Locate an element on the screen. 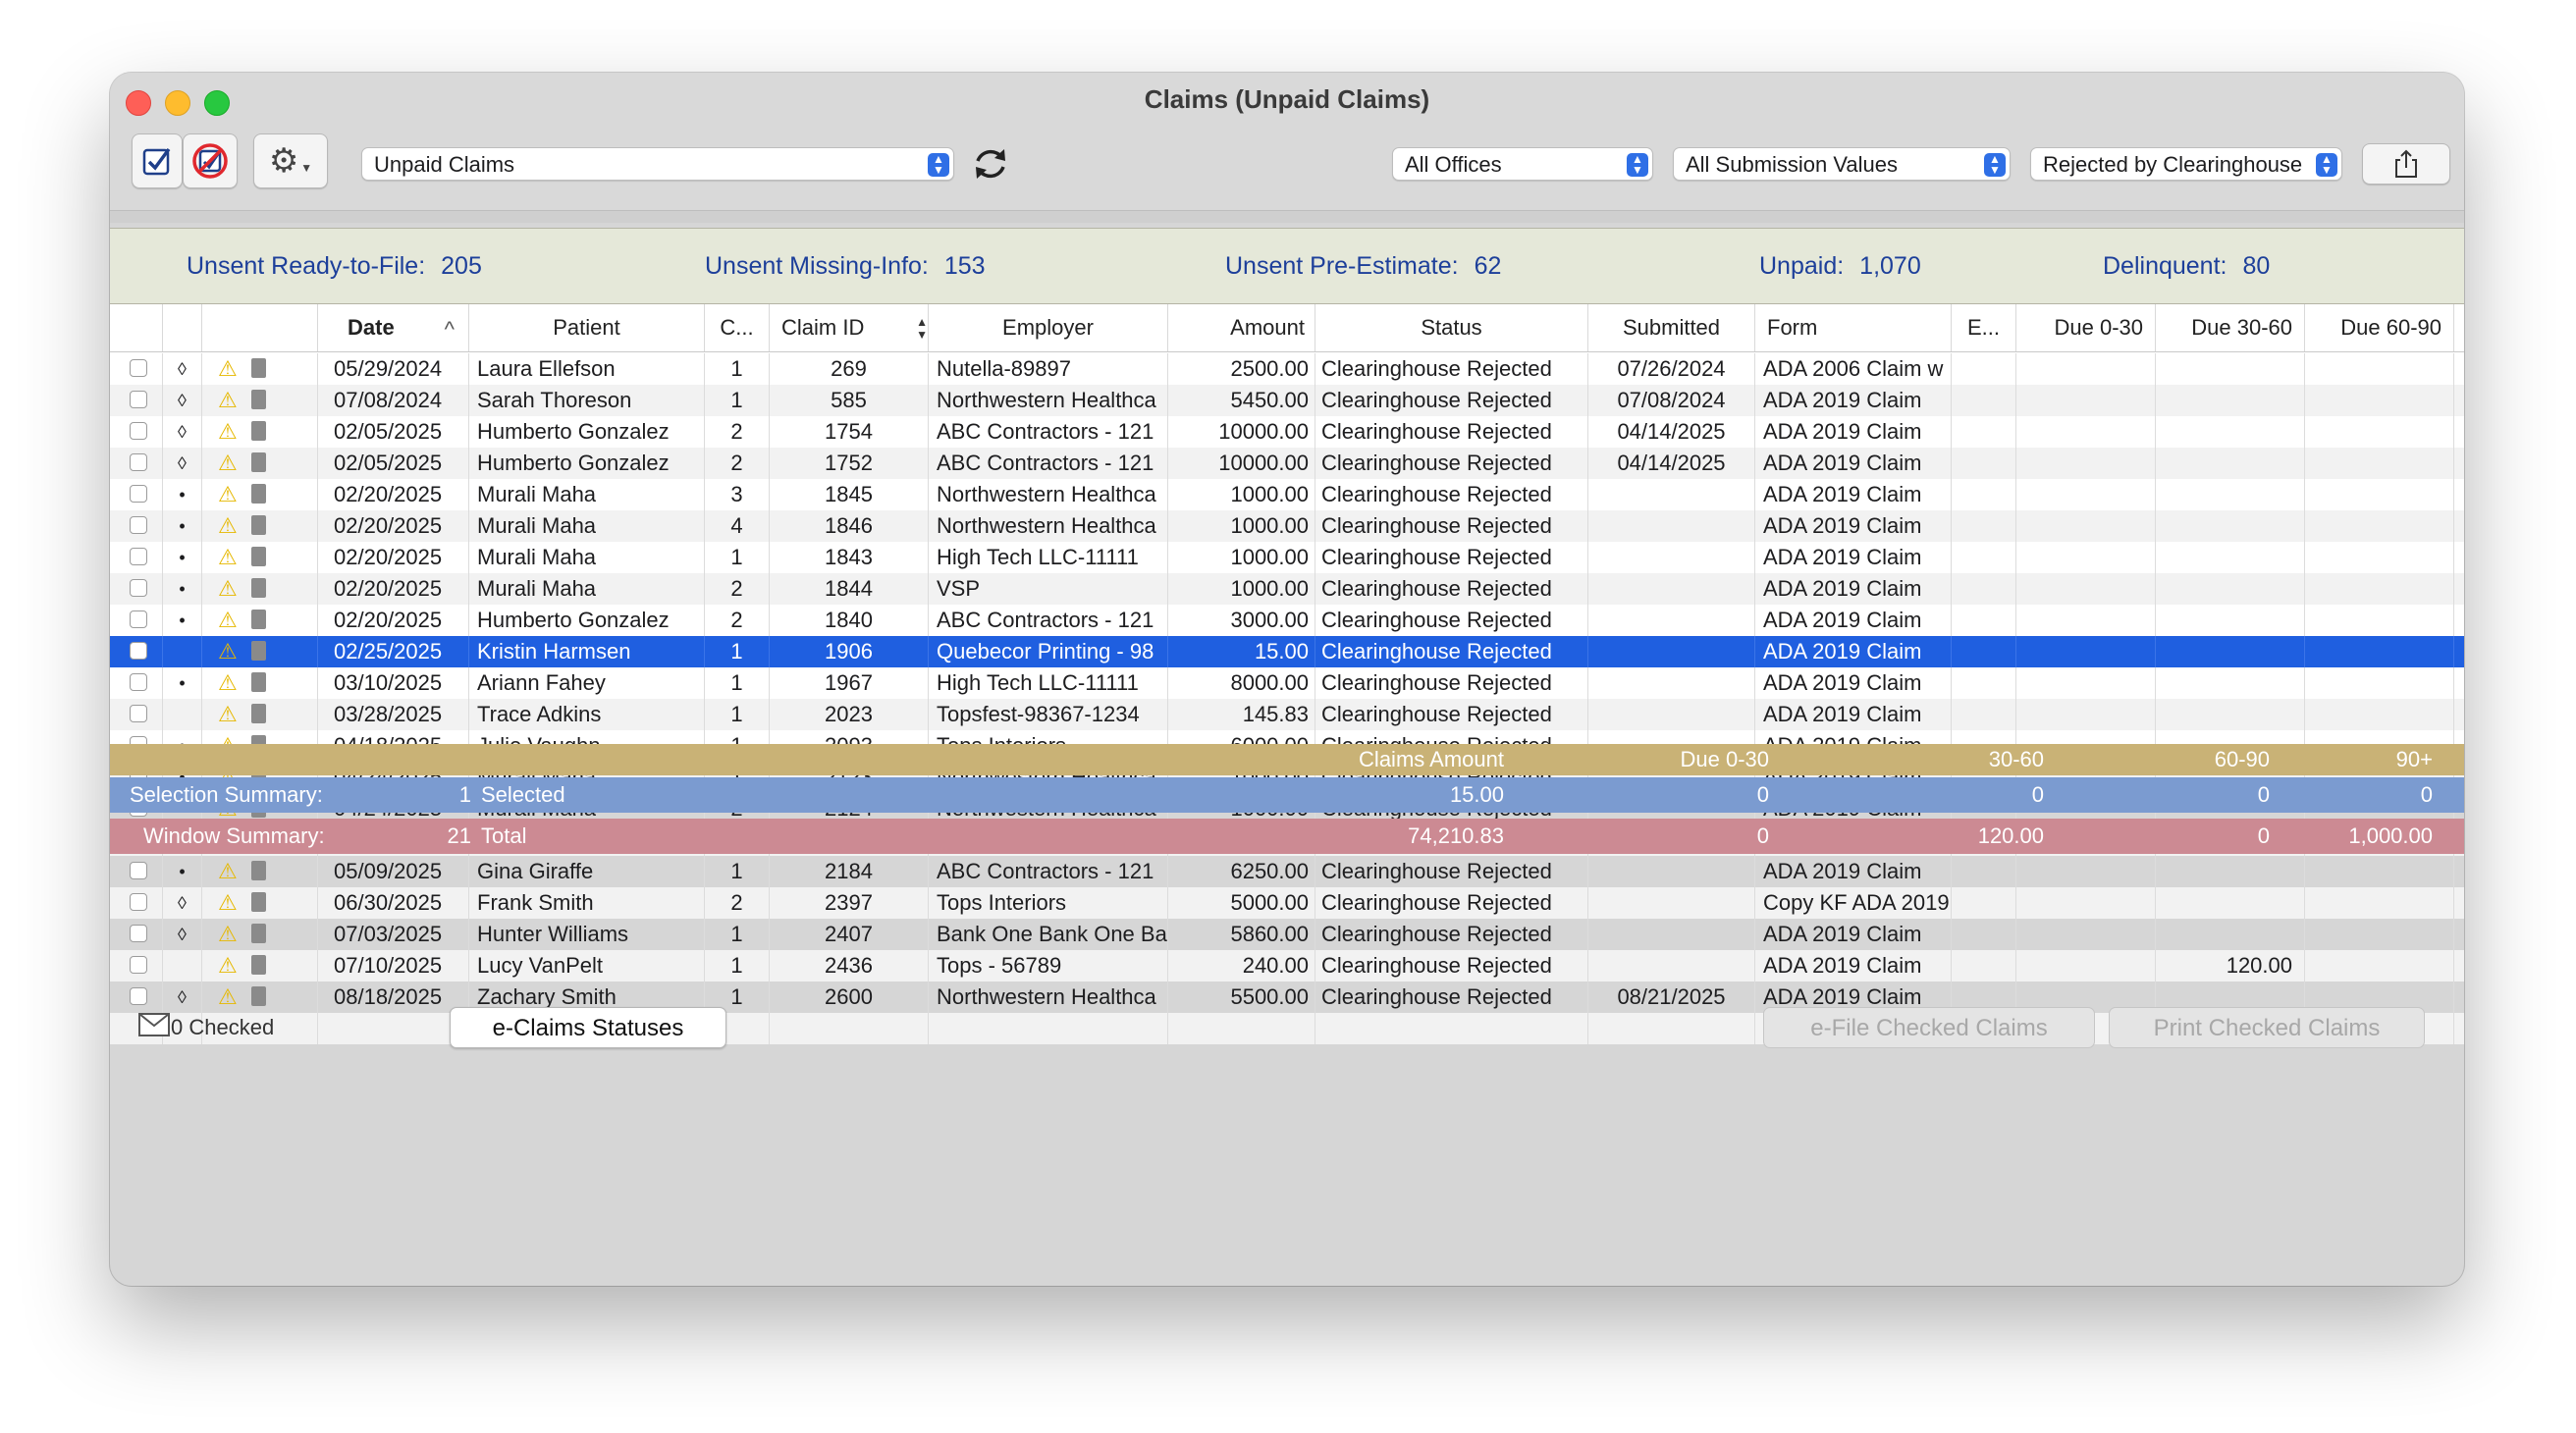 Image resolution: width=2576 pixels, height=1433 pixels. efile-checked-claims-button: e-File Checked Claims is located at coordinates (1929, 1027).